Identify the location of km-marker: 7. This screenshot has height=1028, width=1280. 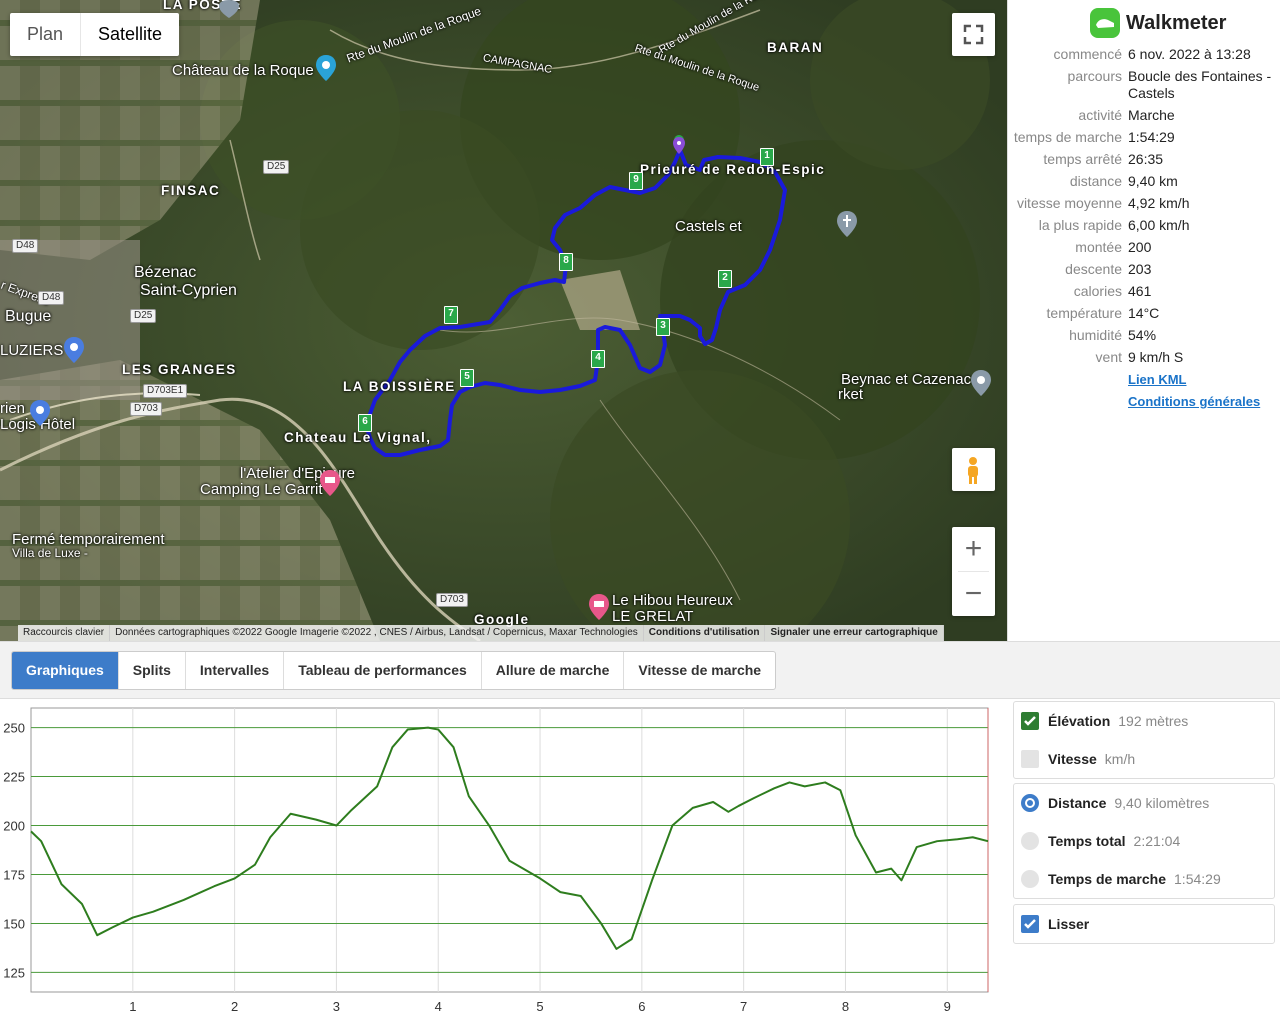
(451, 315).